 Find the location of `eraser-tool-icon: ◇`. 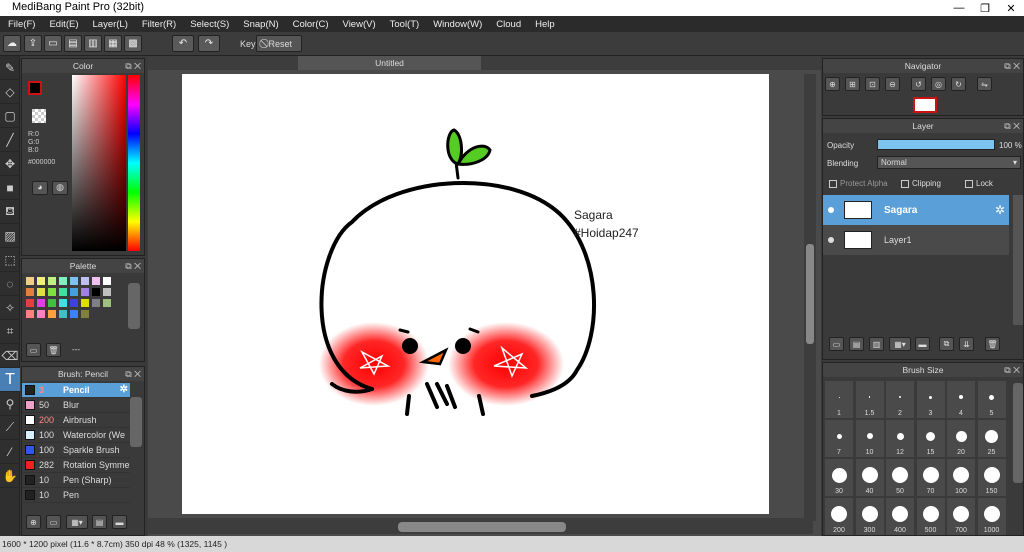

eraser-tool-icon: ◇ is located at coordinates (10, 92).